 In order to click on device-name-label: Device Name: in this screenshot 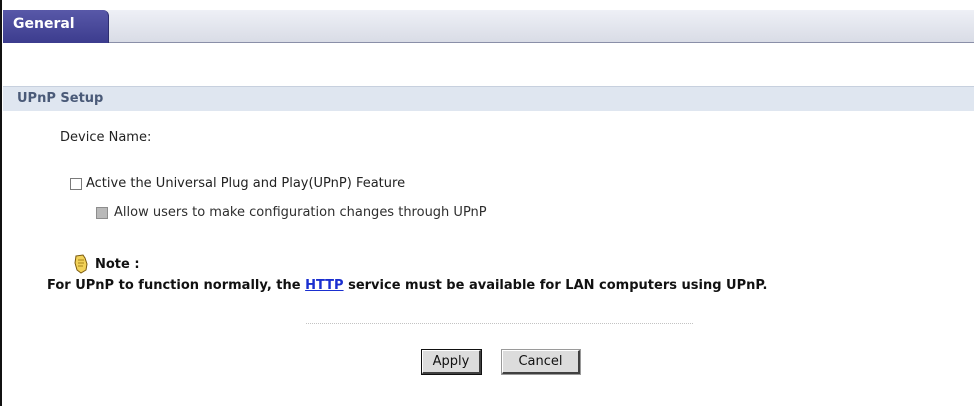, I will do `click(106, 137)`.